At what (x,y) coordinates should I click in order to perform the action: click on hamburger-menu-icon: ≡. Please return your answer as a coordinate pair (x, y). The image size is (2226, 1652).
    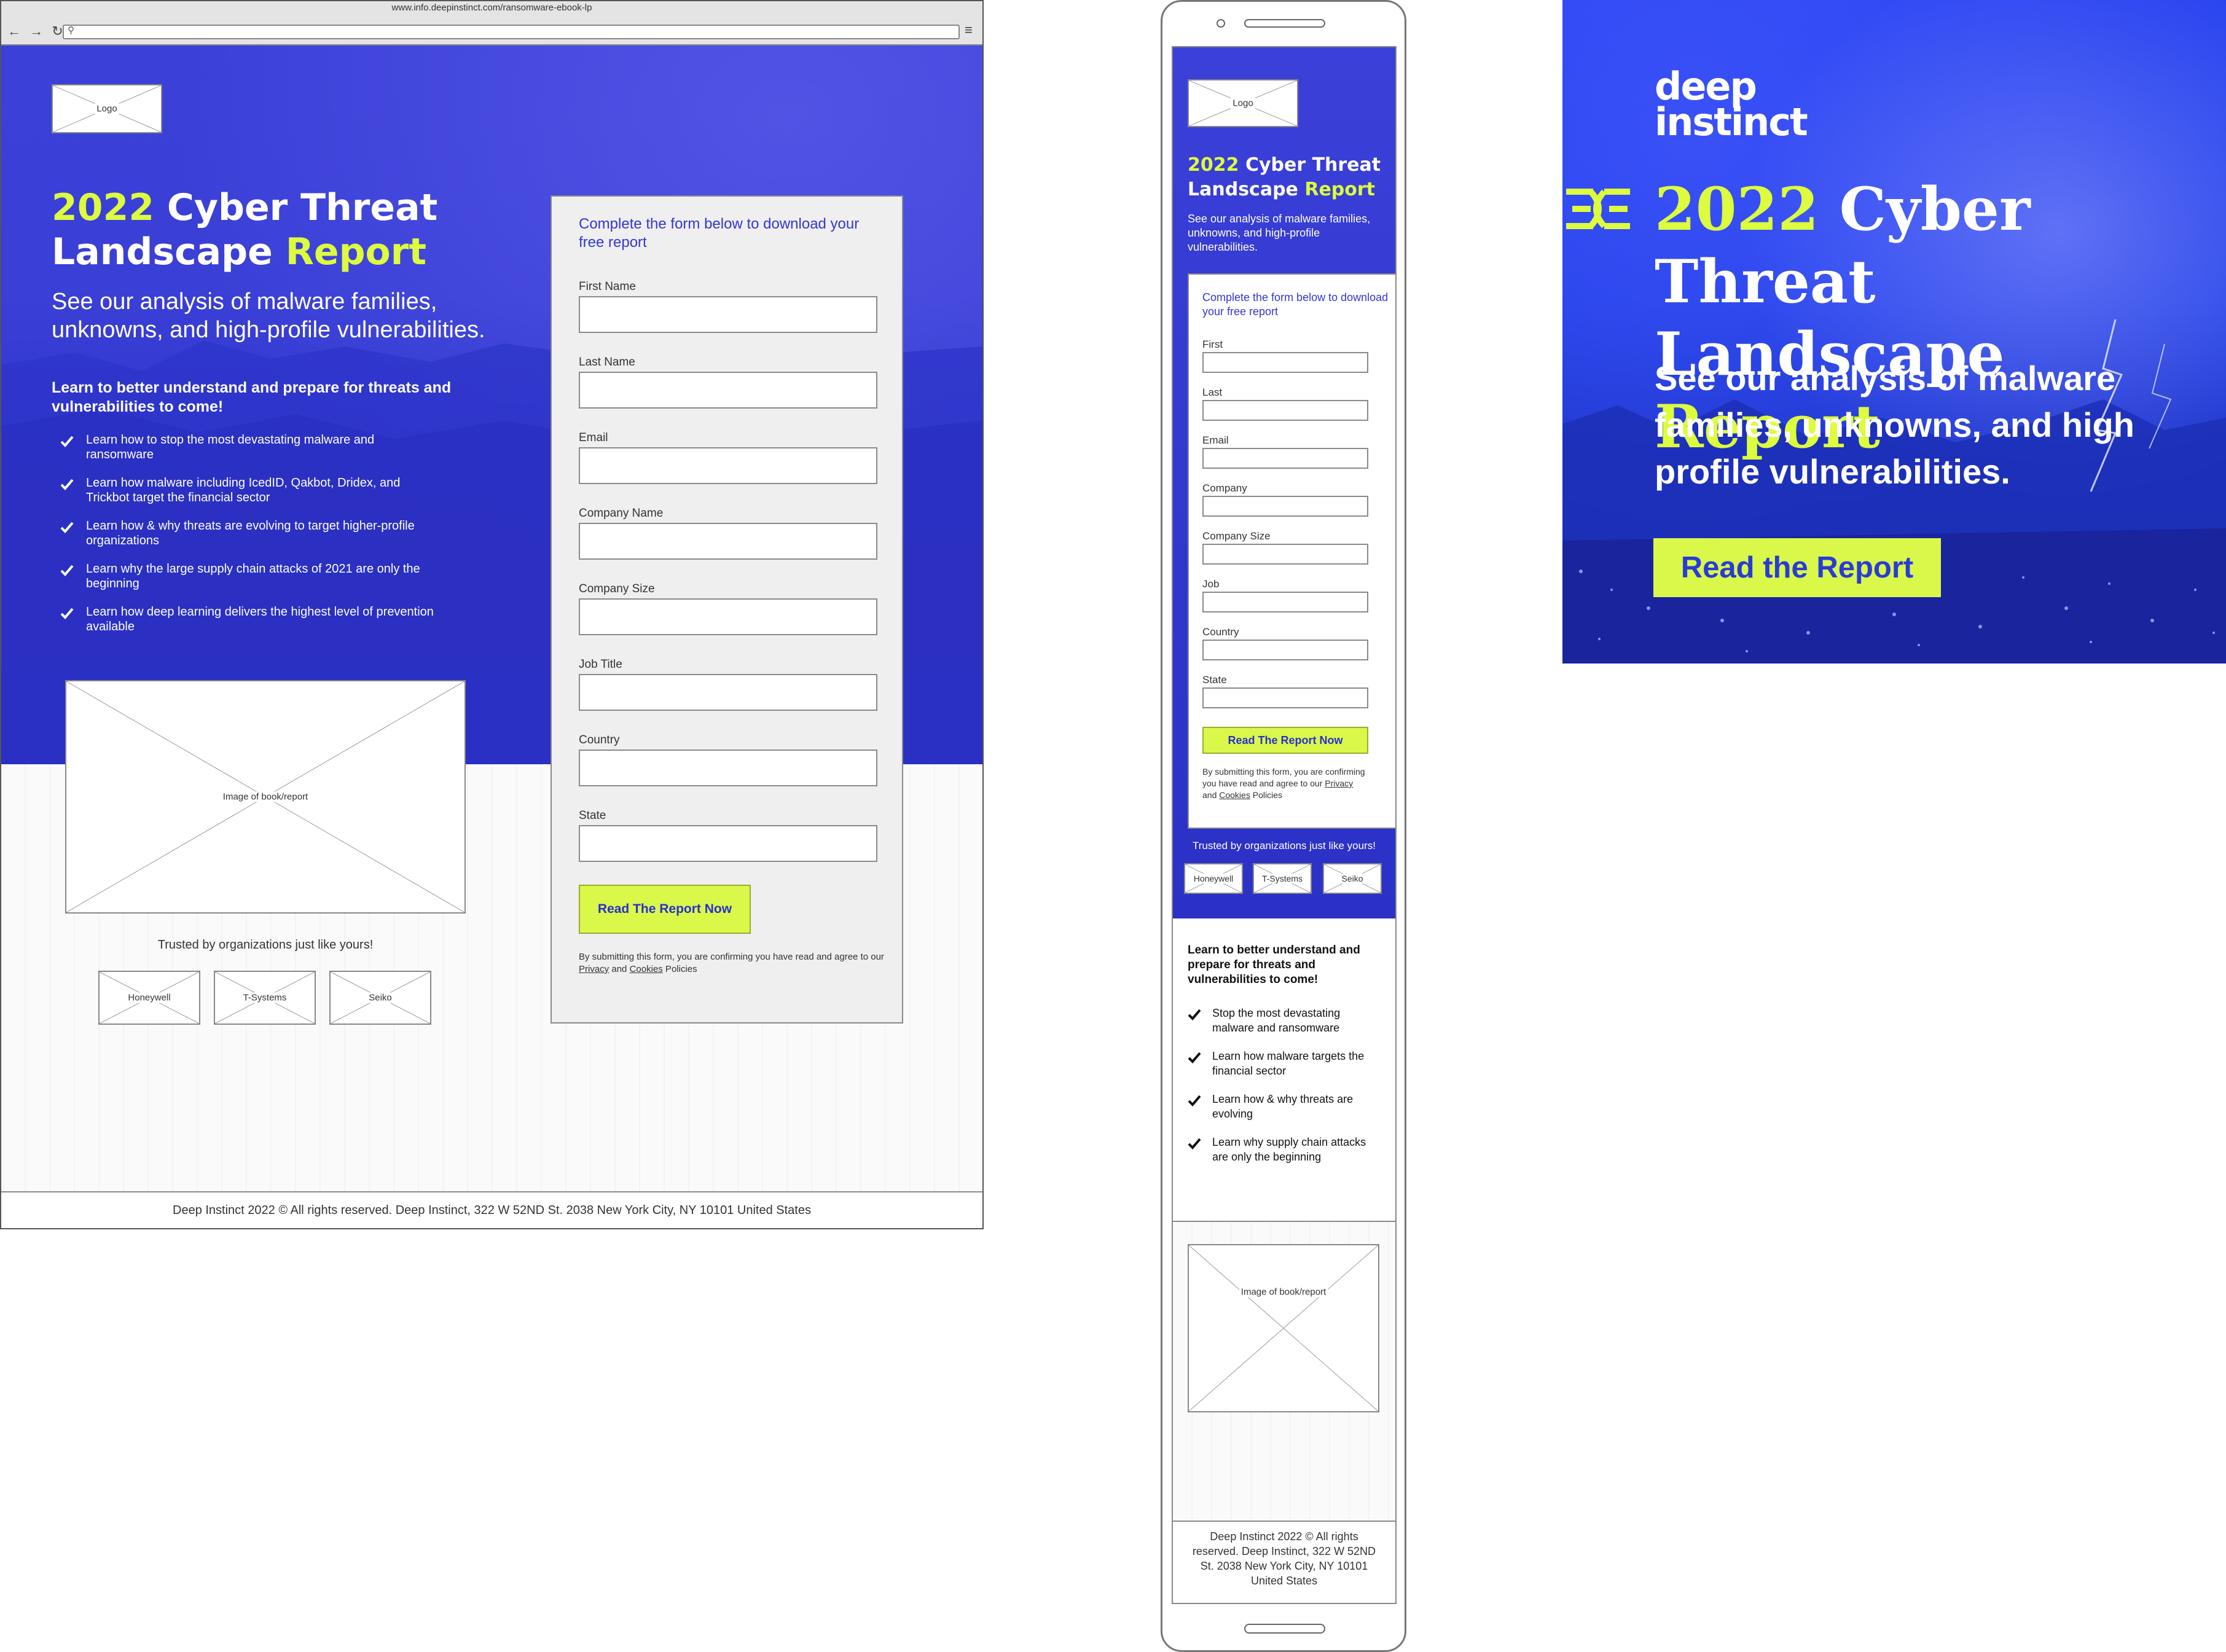
    Looking at the image, I should click on (969, 30).